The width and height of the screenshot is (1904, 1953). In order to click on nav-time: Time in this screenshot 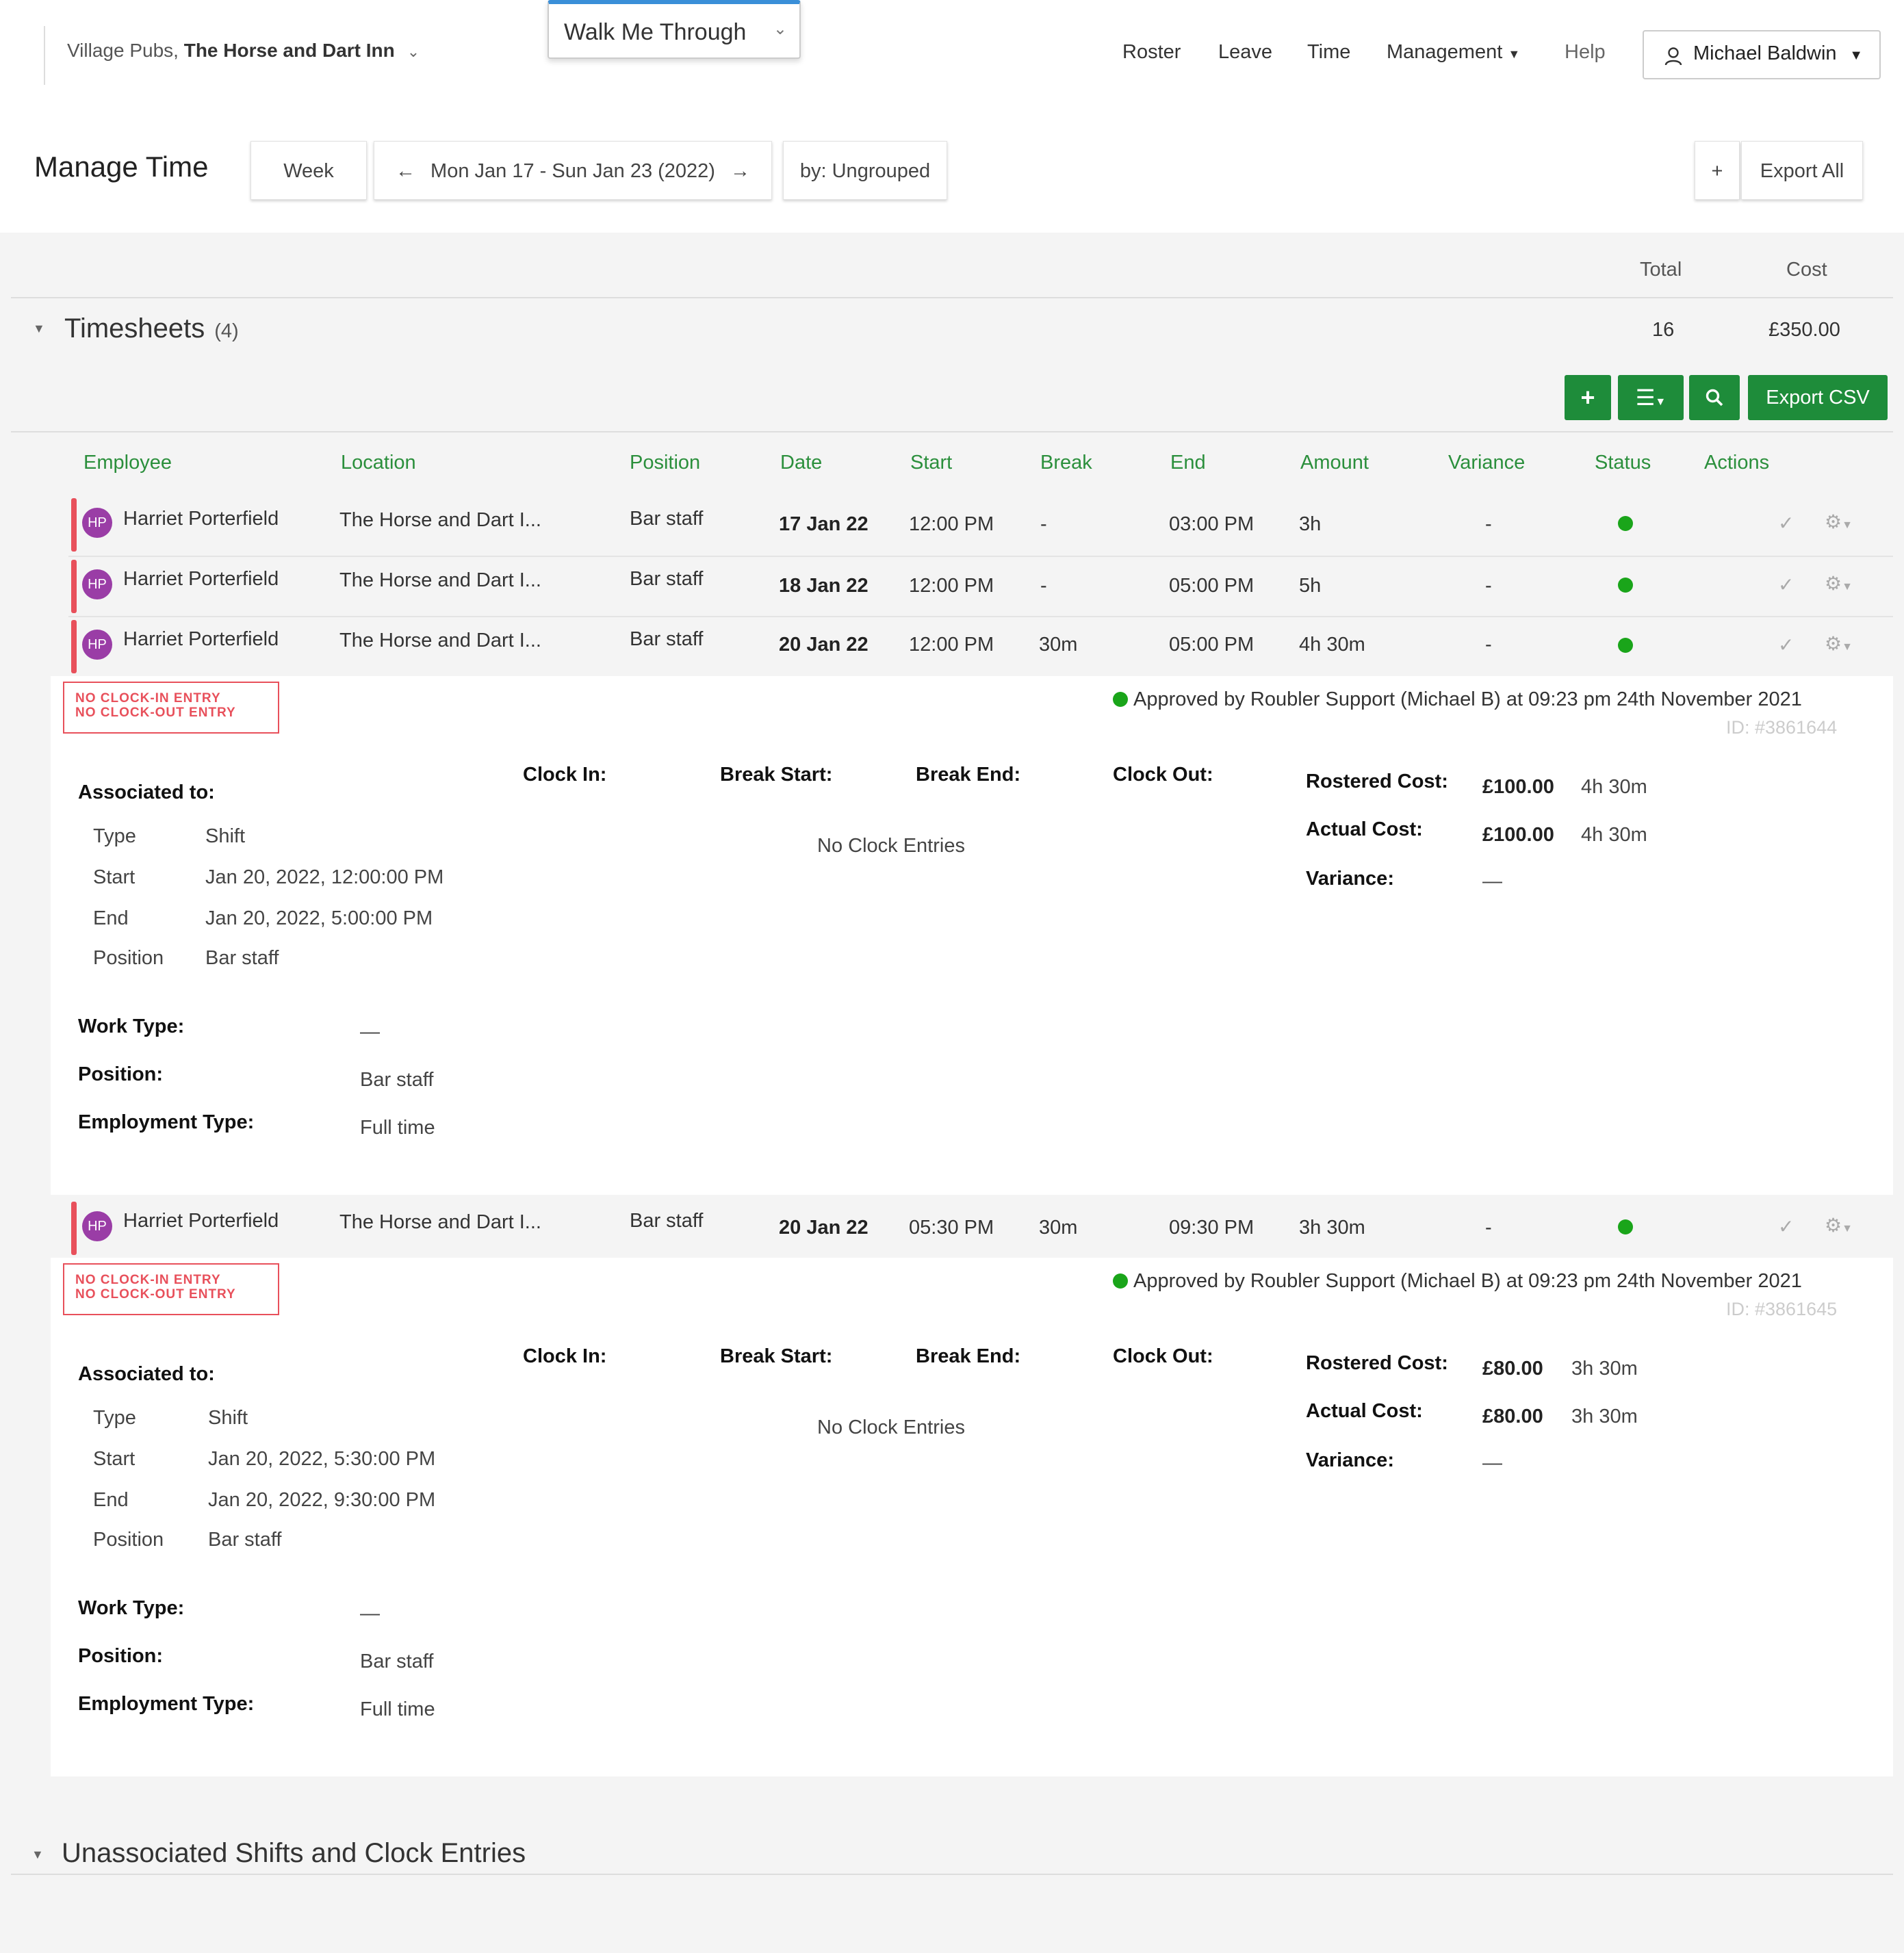, I will do `click(1328, 52)`.